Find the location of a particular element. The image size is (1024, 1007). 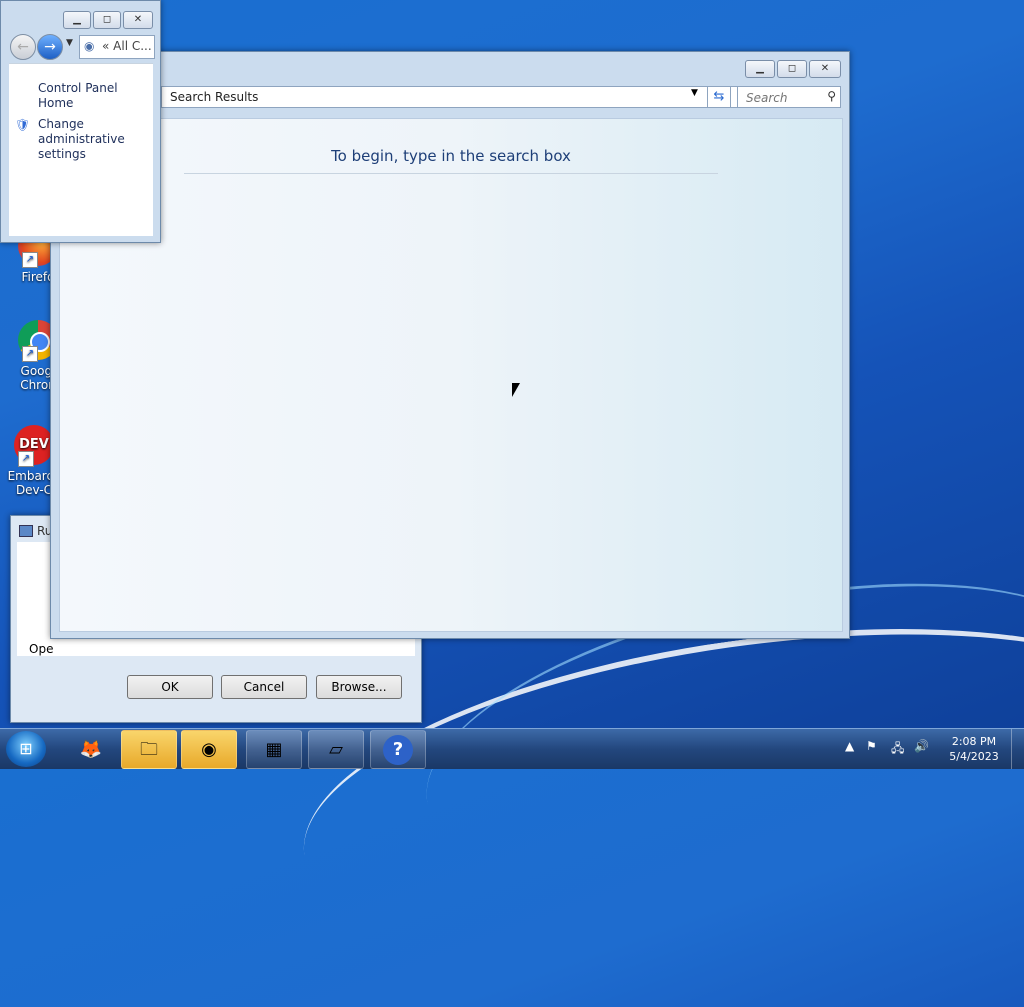

network-icon: 🖧 is located at coordinates (897, 749).